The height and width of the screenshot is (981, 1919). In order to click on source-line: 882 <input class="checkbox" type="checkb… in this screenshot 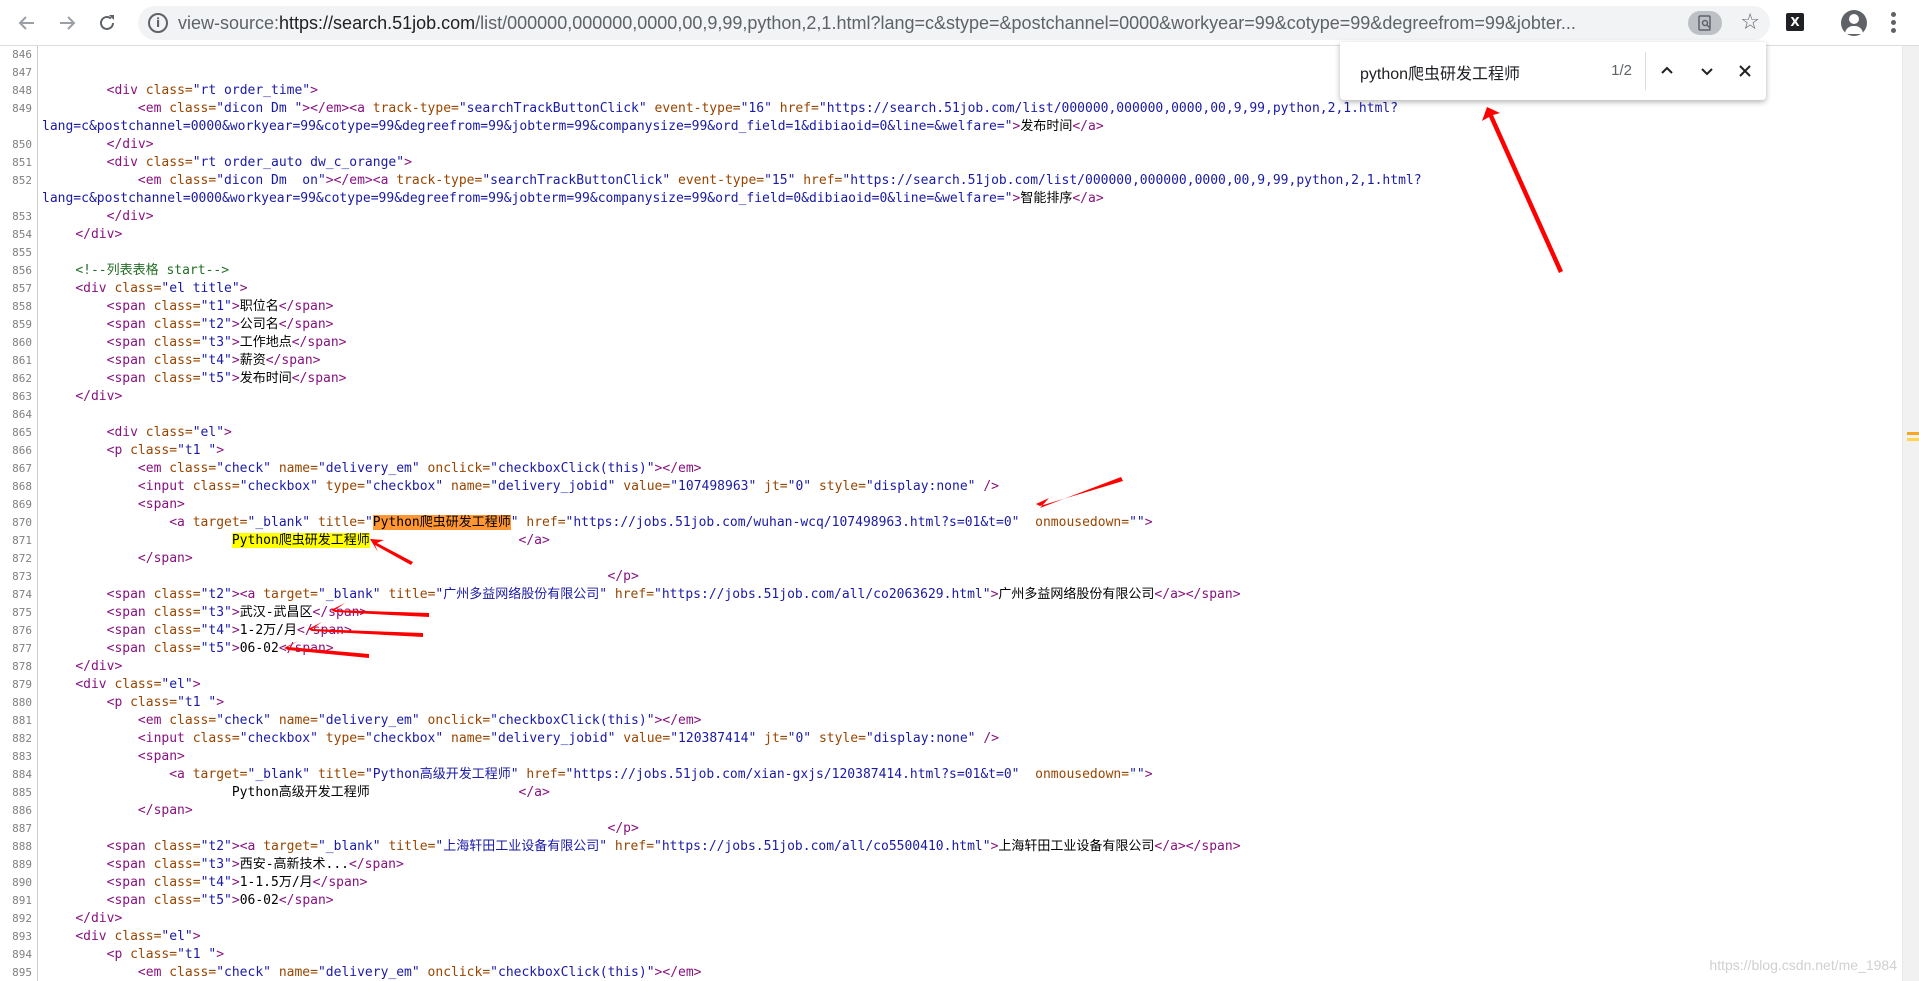, I will do `click(951, 739)`.